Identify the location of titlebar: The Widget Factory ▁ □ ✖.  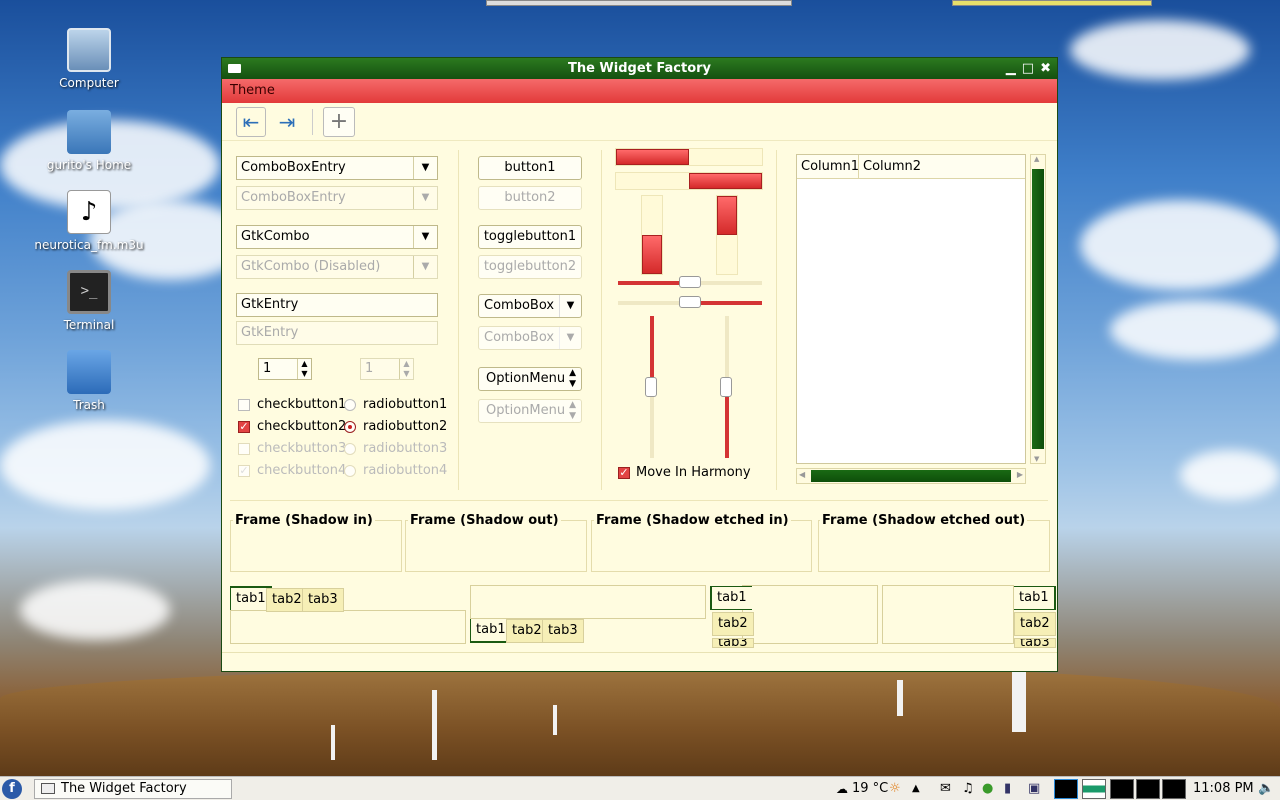
(639, 68).